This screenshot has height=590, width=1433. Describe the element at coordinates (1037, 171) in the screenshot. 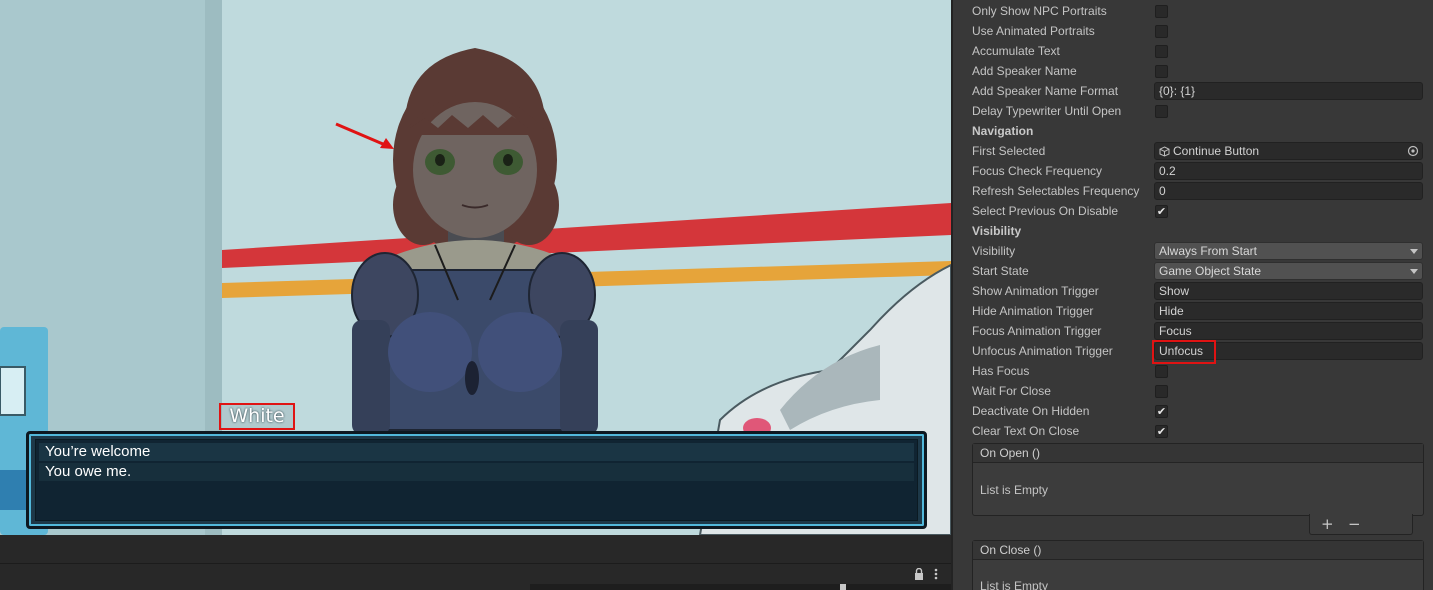

I see `property-label: Focus Check Frequency` at that location.